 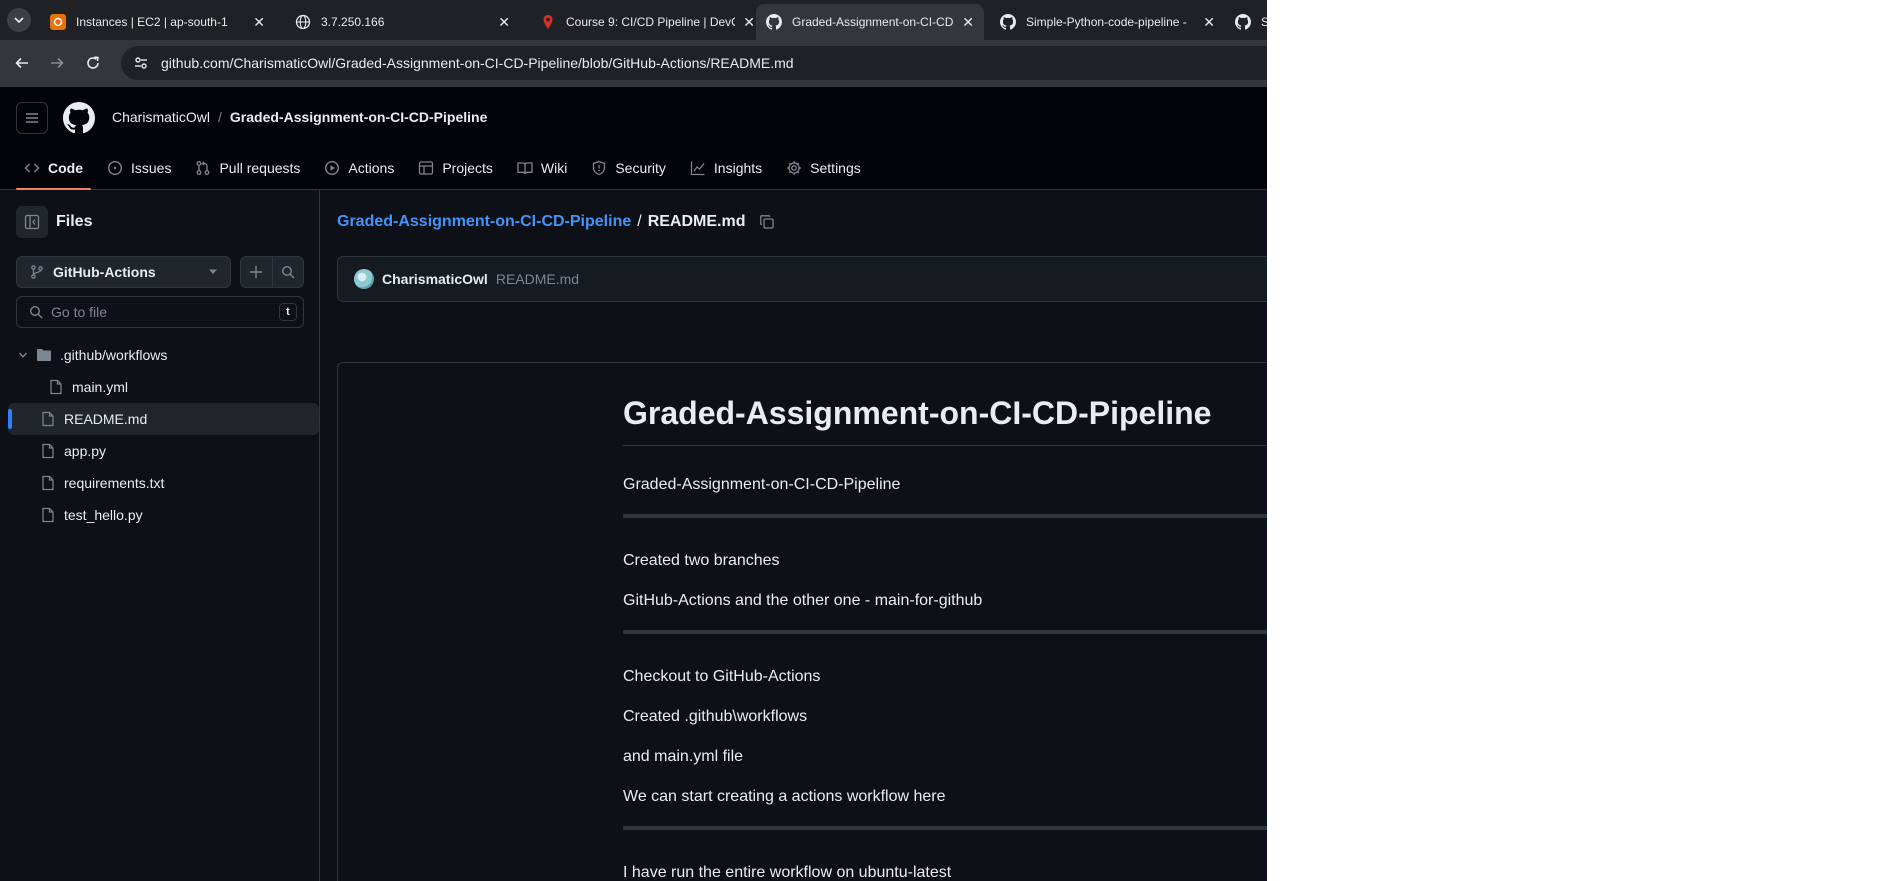 What do you see at coordinates (114, 483) in the screenshot?
I see `tree-item-label: requirements.txt` at bounding box center [114, 483].